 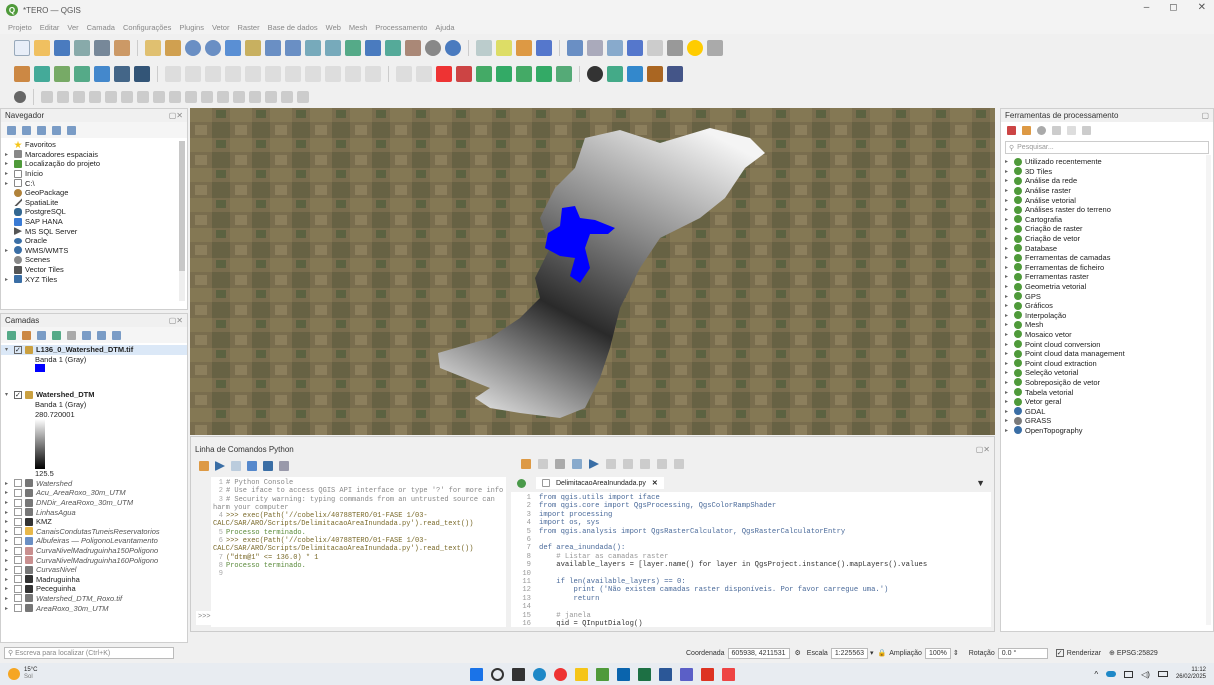 I want to click on zoom-selection-icon, so click(x=253, y=48).